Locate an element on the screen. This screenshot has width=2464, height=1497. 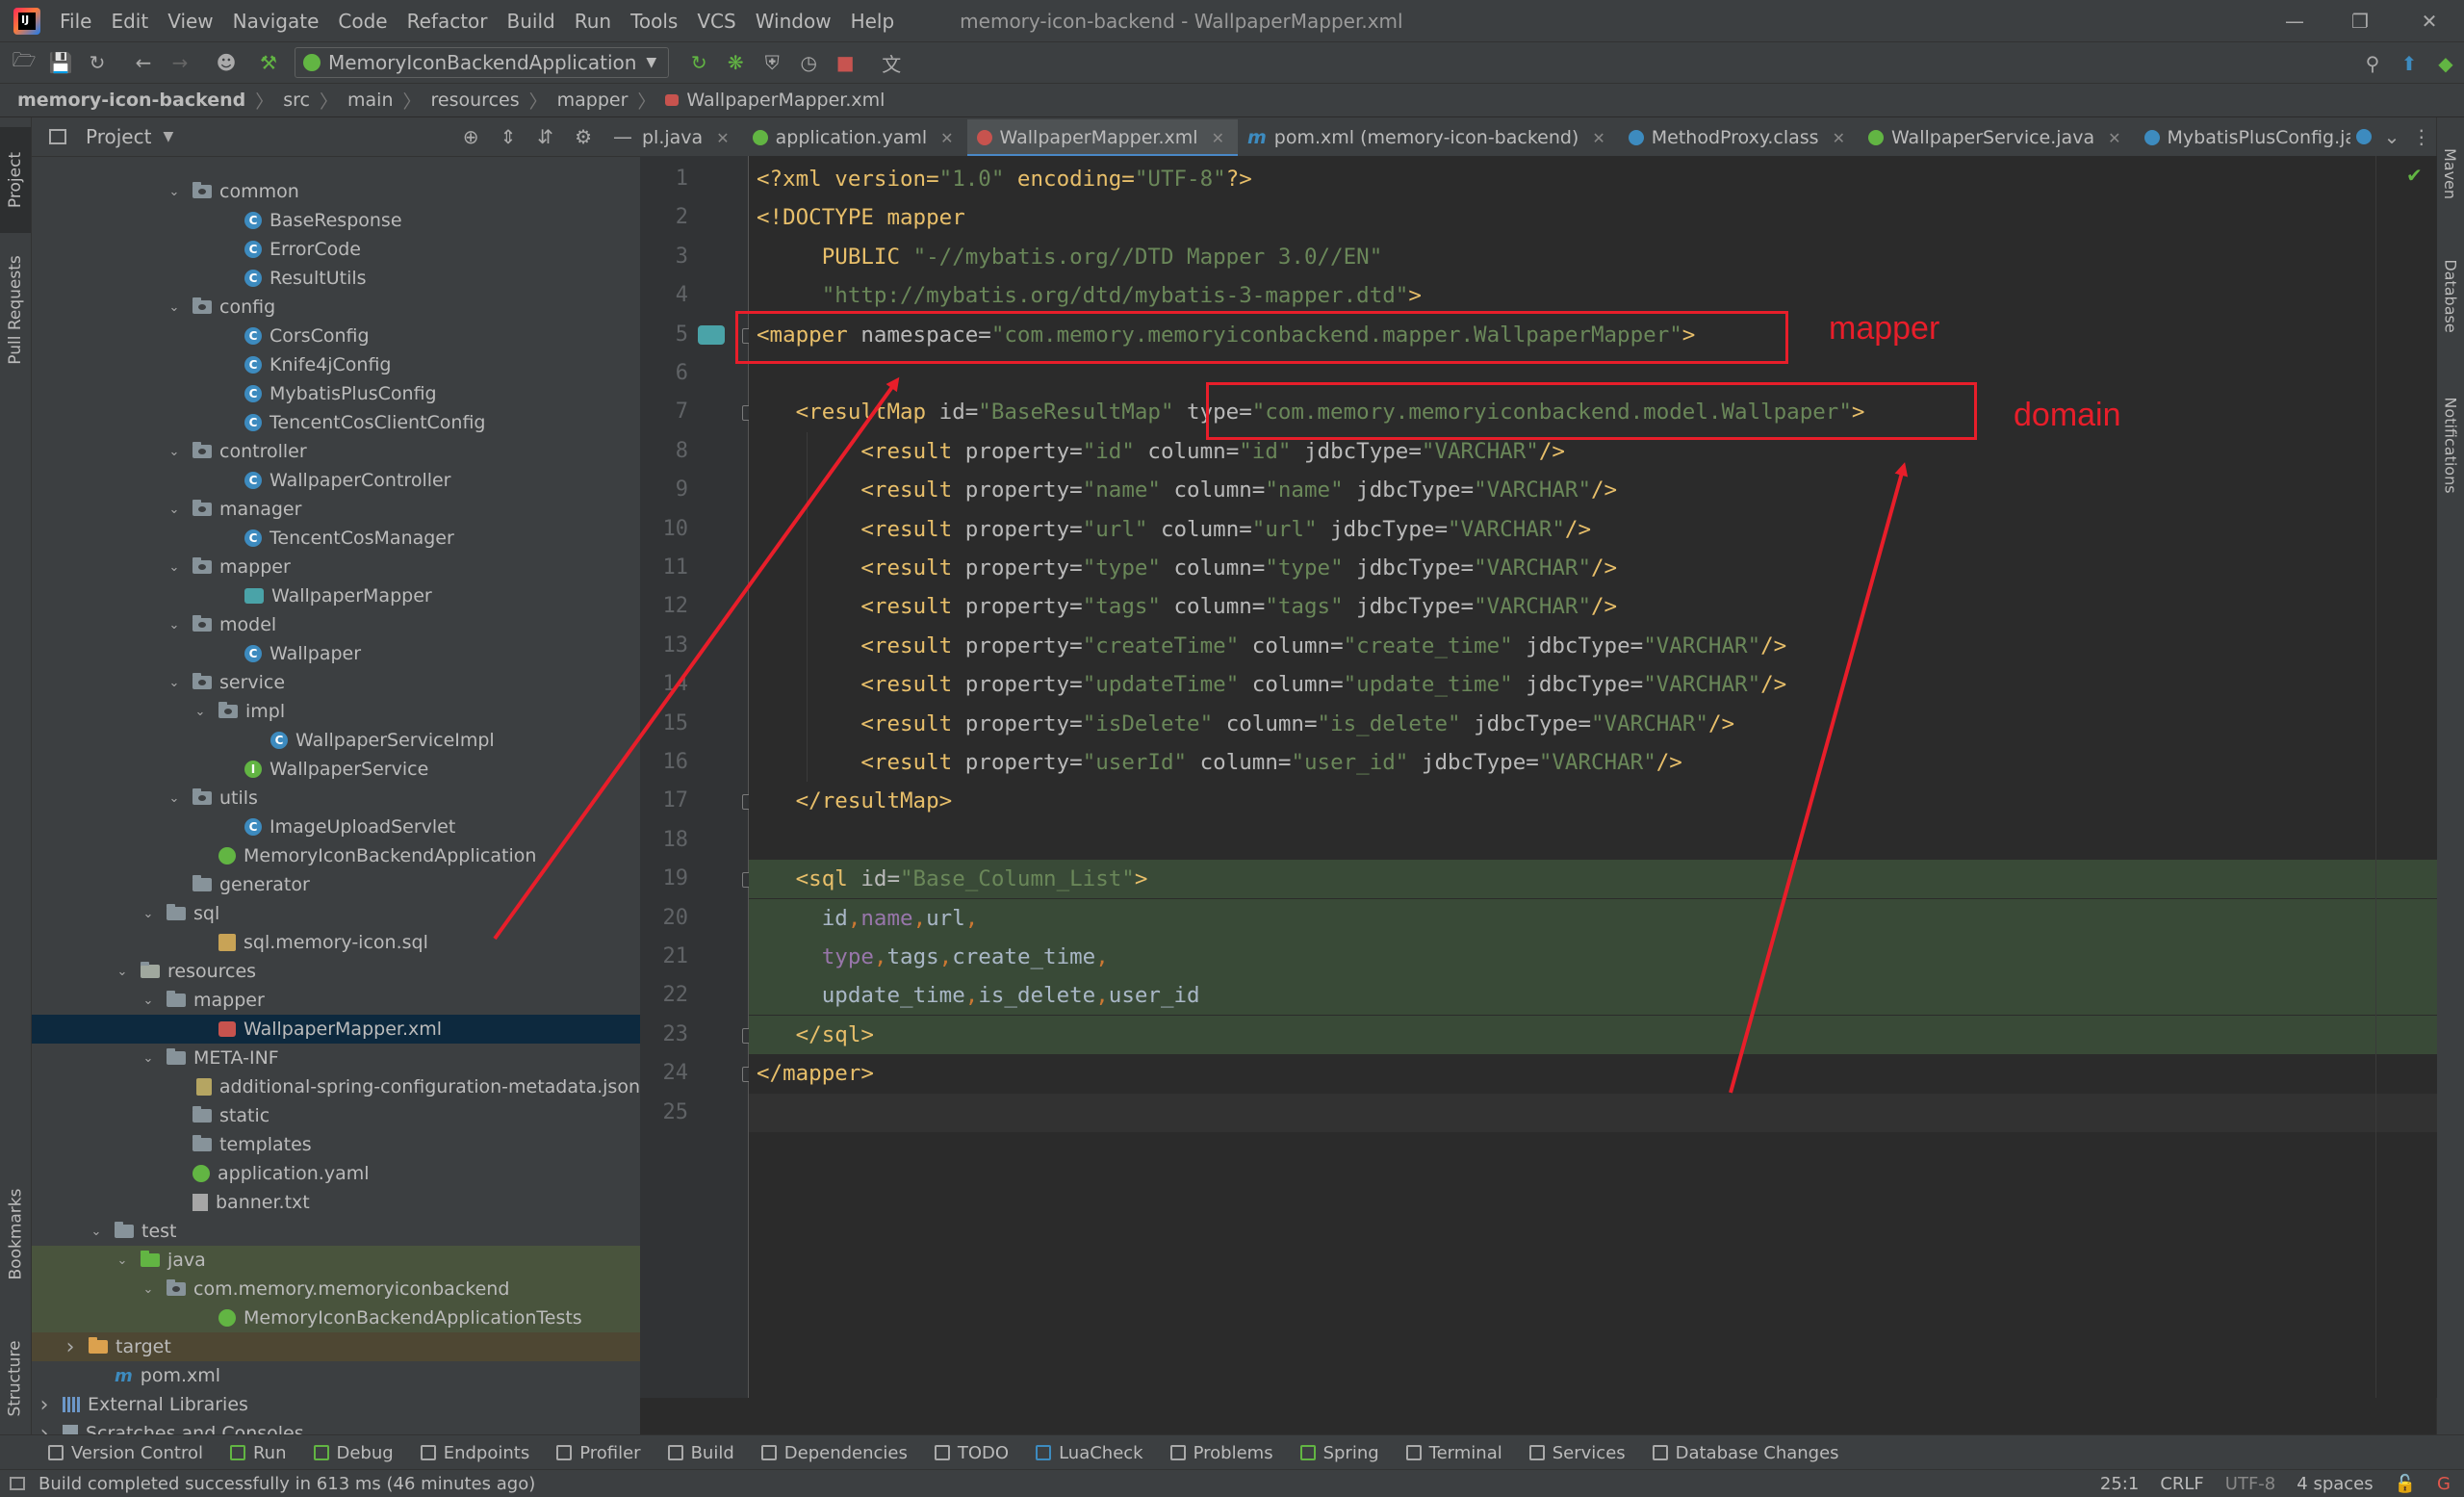
tree-item: MemoryIconBackendApplicationTests is located at coordinates (336, 1317).